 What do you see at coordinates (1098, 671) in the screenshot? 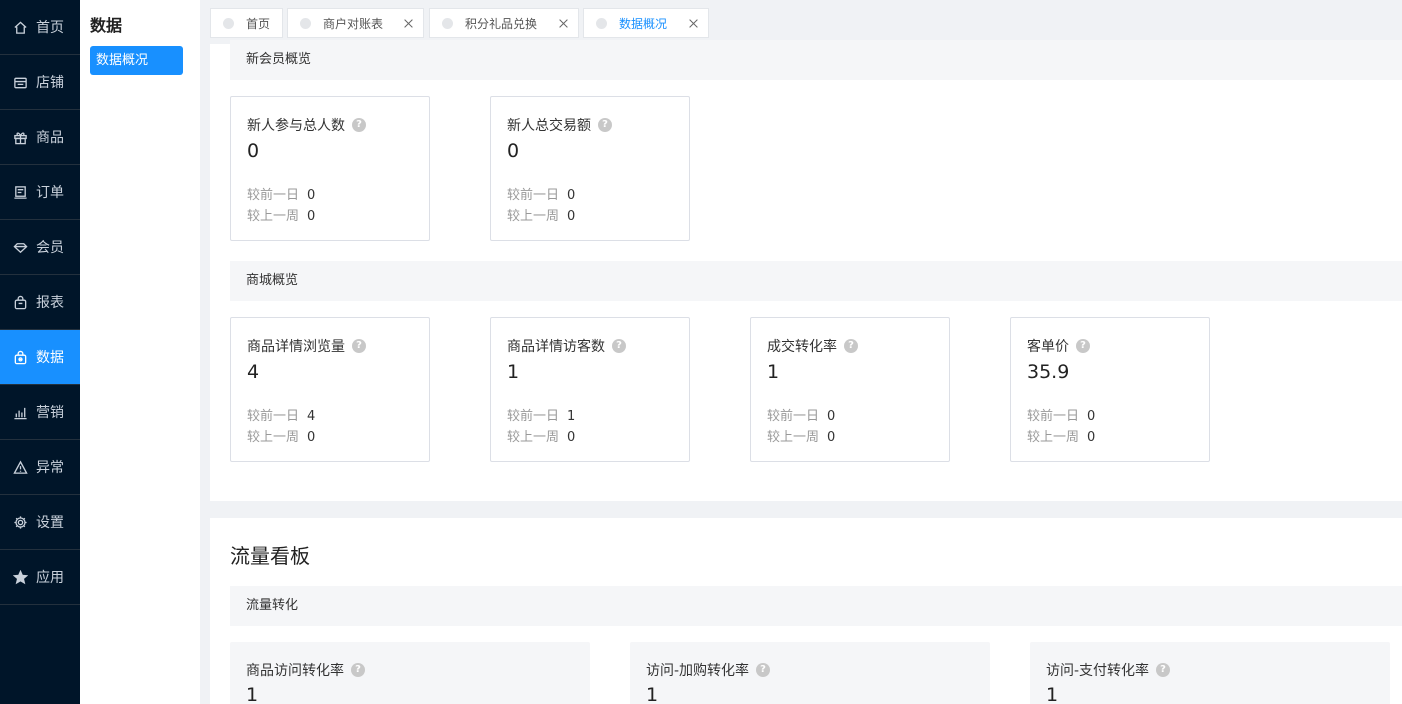
I see `card-label: 访问-支付转化率` at bounding box center [1098, 671].